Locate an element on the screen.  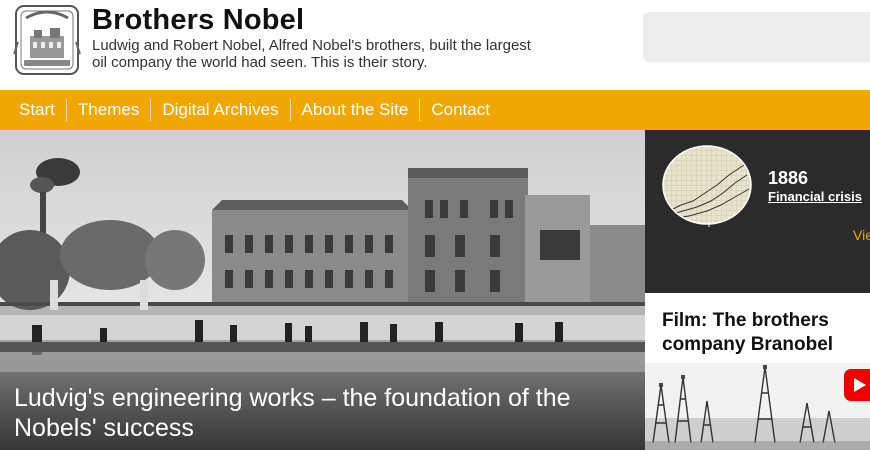
film-thumbnail is located at coordinates (757, 406).